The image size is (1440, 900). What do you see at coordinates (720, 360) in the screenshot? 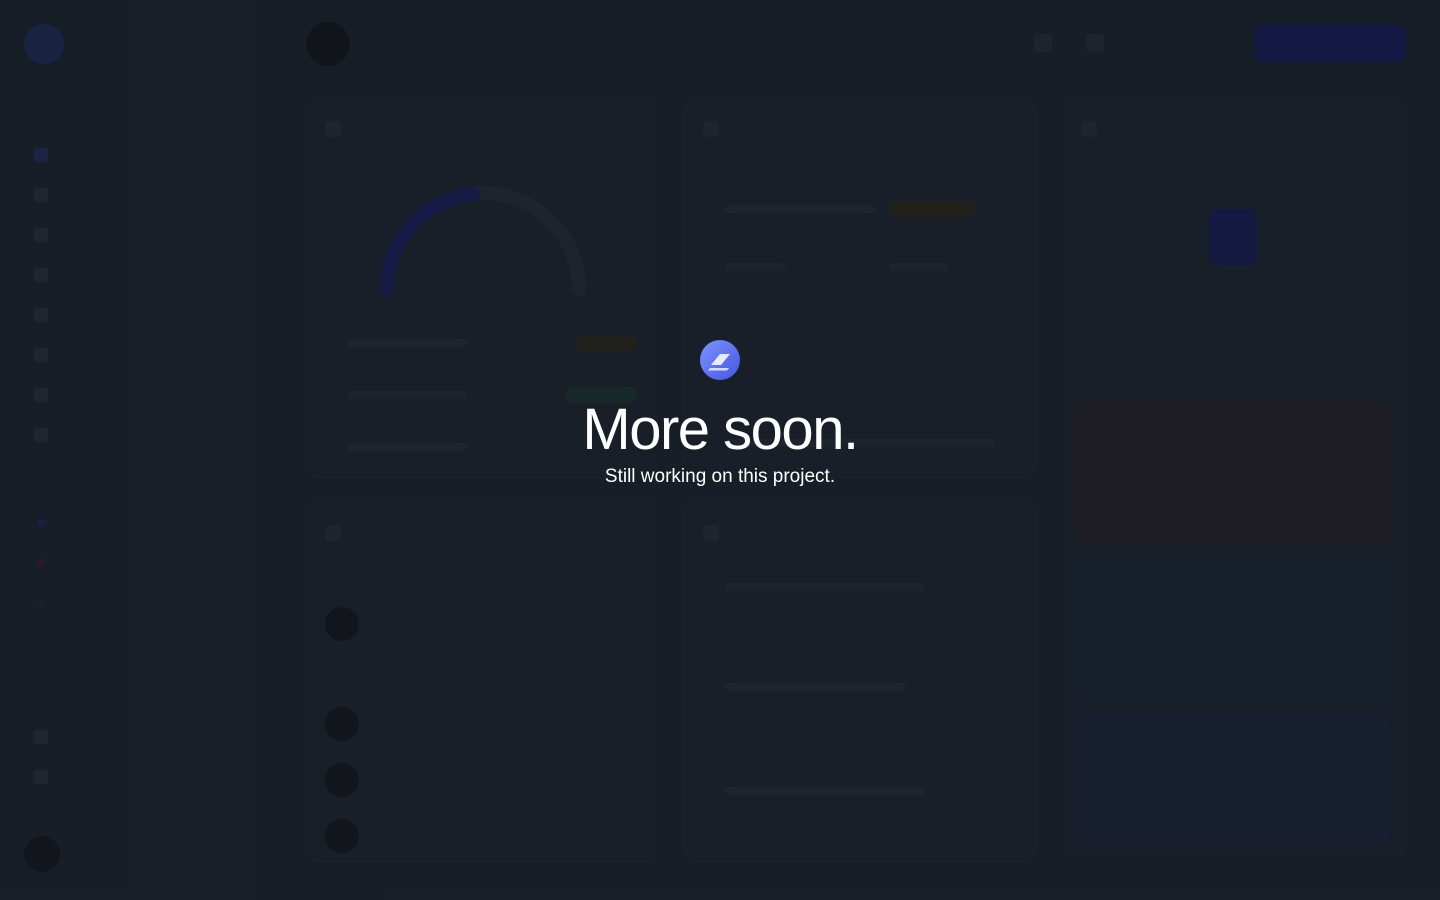
I see `layers-logo-icon` at bounding box center [720, 360].